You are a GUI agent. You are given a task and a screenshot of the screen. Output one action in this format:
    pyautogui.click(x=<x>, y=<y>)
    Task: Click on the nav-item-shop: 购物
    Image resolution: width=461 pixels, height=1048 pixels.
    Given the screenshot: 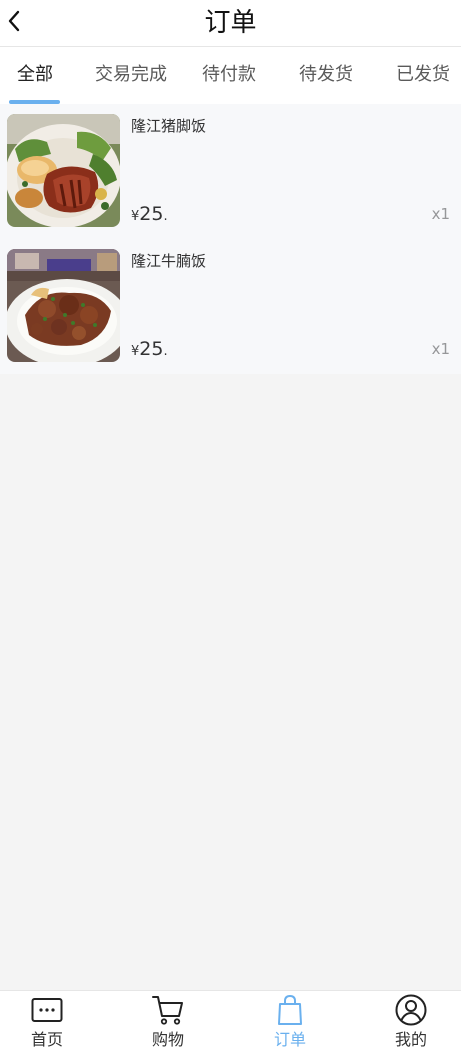 What is the action you would take?
    pyautogui.click(x=168, y=1019)
    